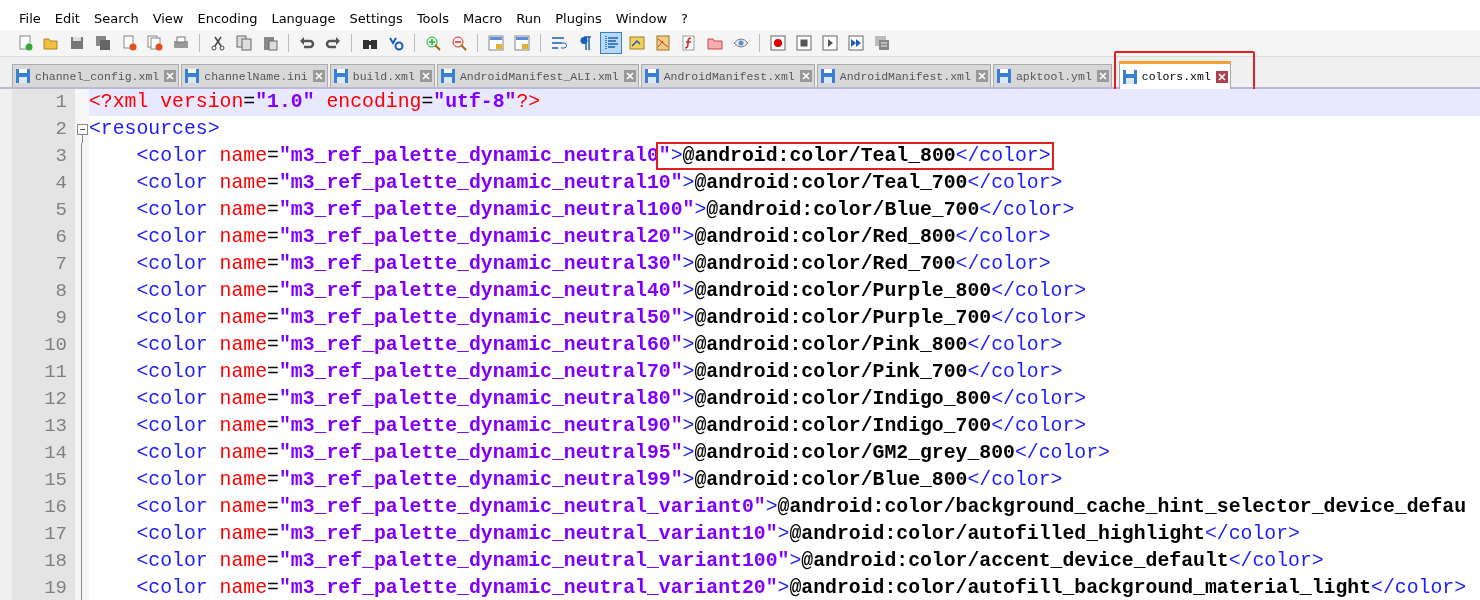  I want to click on menu-item: Plugins, so click(578, 18).